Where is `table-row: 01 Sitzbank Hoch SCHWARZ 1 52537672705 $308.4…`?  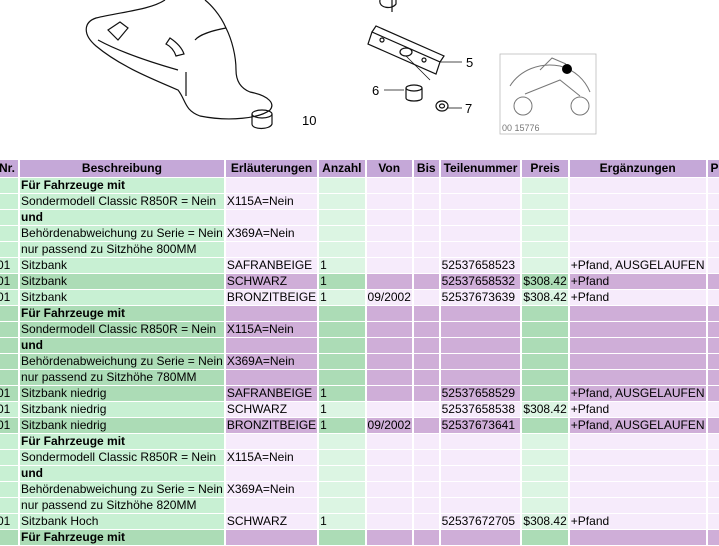
table-row: 01 Sitzbank Hoch SCHWARZ 1 52537672705 $308.4… is located at coordinates (359, 521).